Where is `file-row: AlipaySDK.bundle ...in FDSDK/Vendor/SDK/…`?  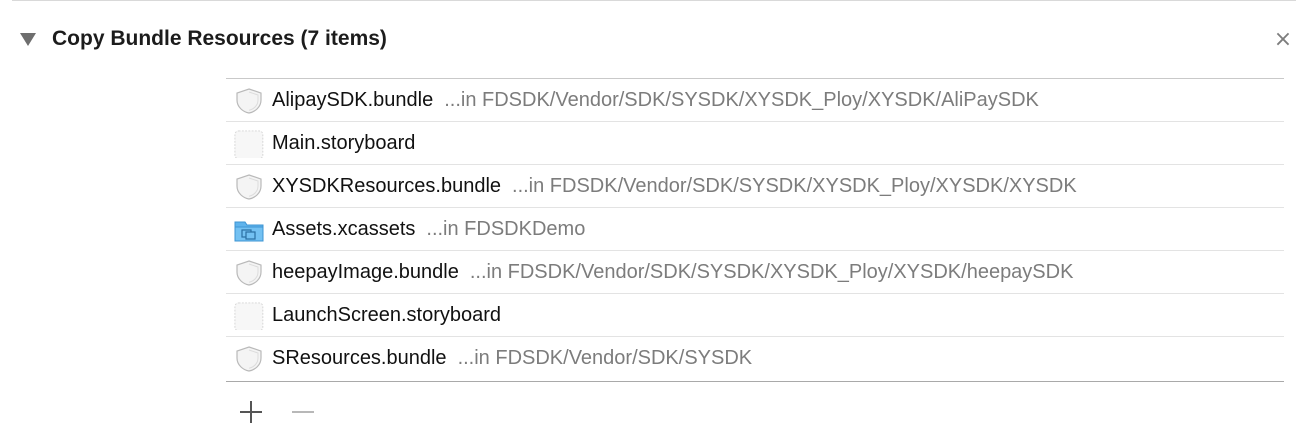 file-row: AlipaySDK.bundle ...in FDSDK/Vendor/SDK/… is located at coordinates (755, 100).